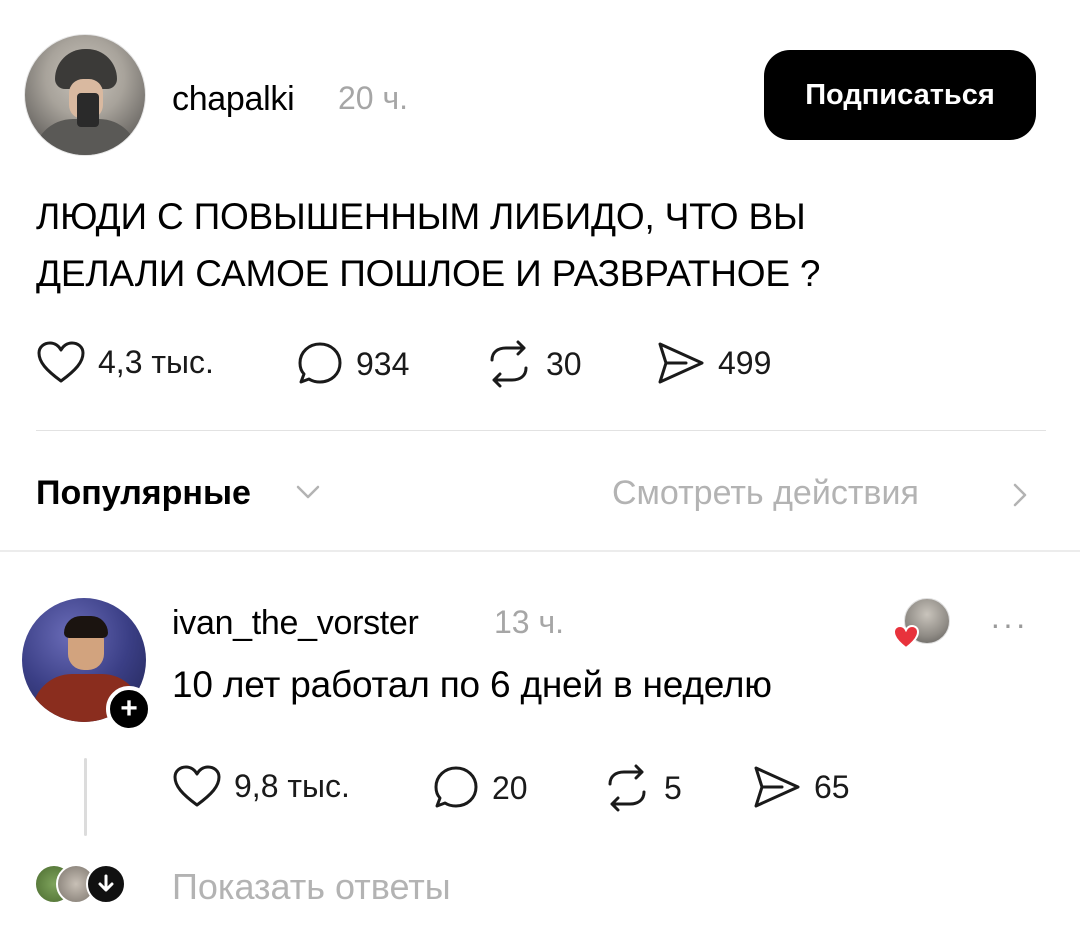  I want to click on share-count: 499, so click(745, 362).